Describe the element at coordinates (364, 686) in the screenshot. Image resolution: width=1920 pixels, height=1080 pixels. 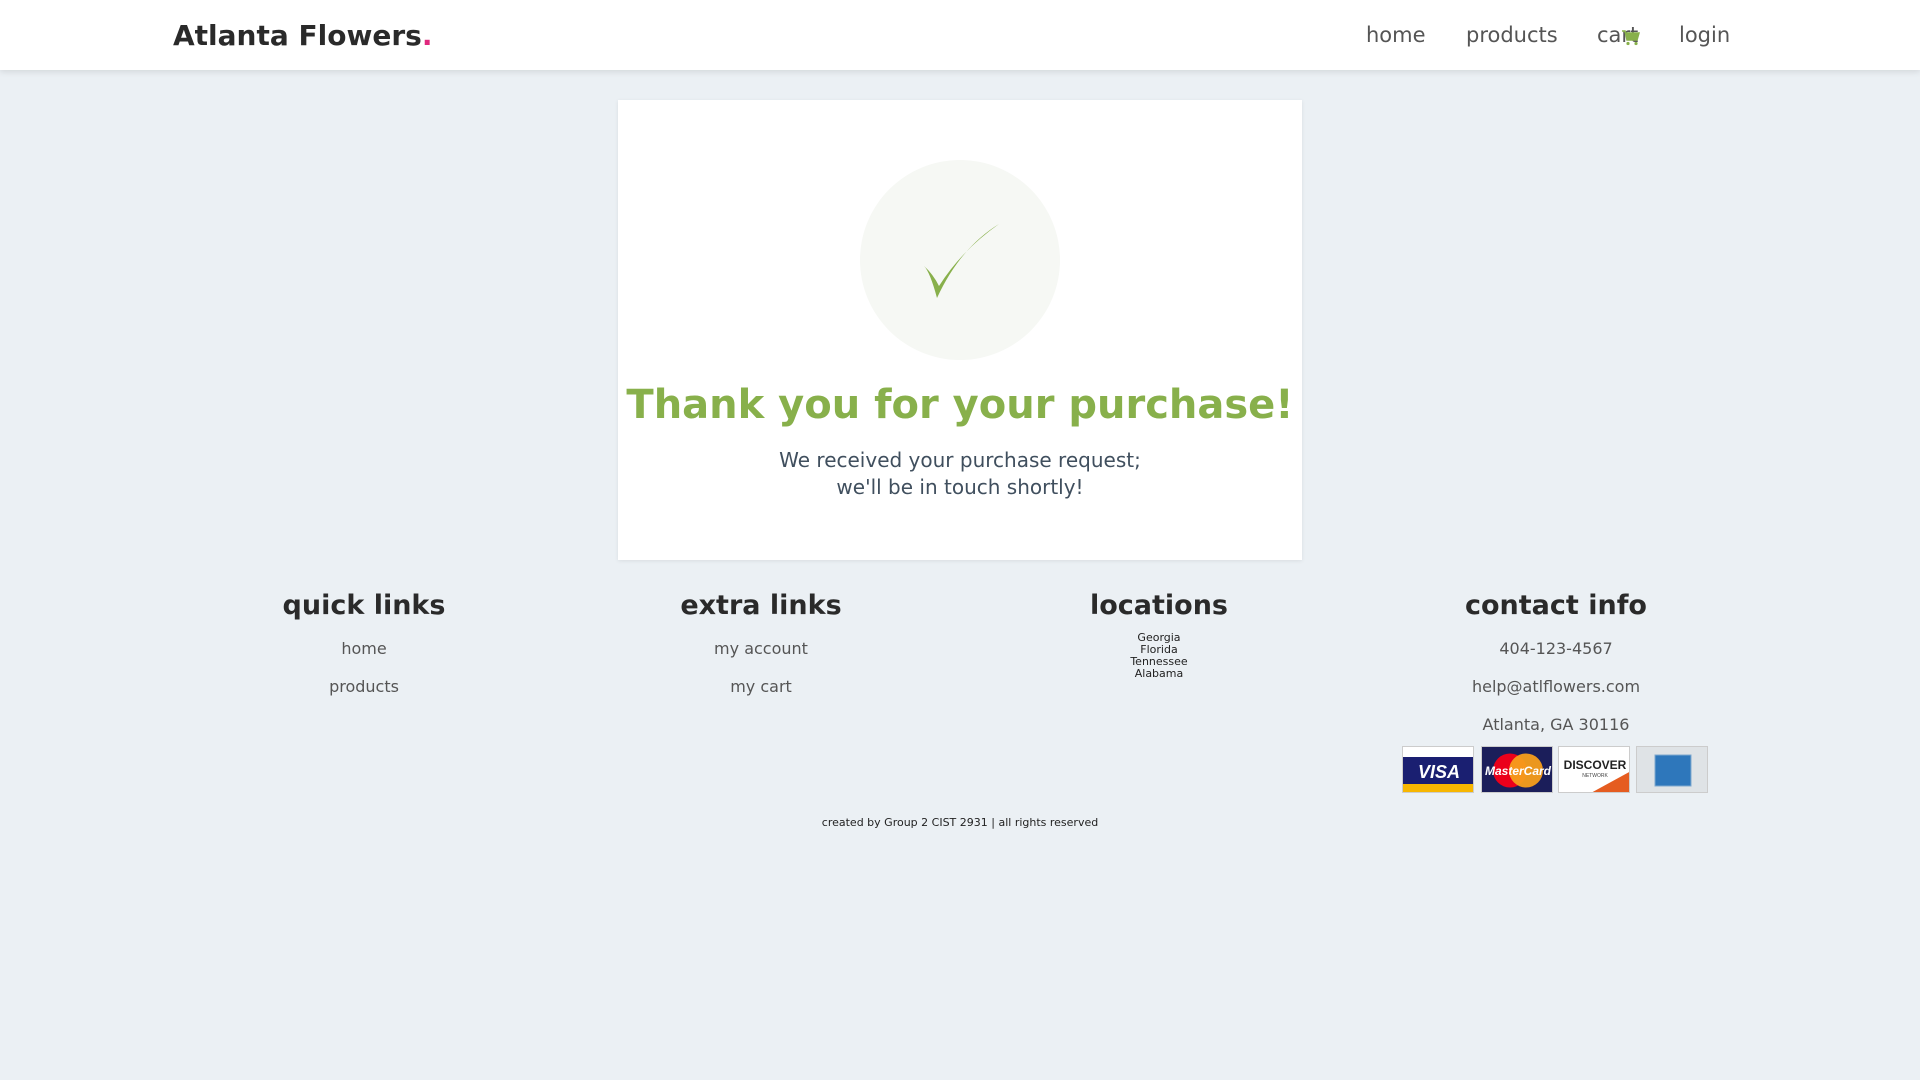
I see `footer-products-link: products` at that location.